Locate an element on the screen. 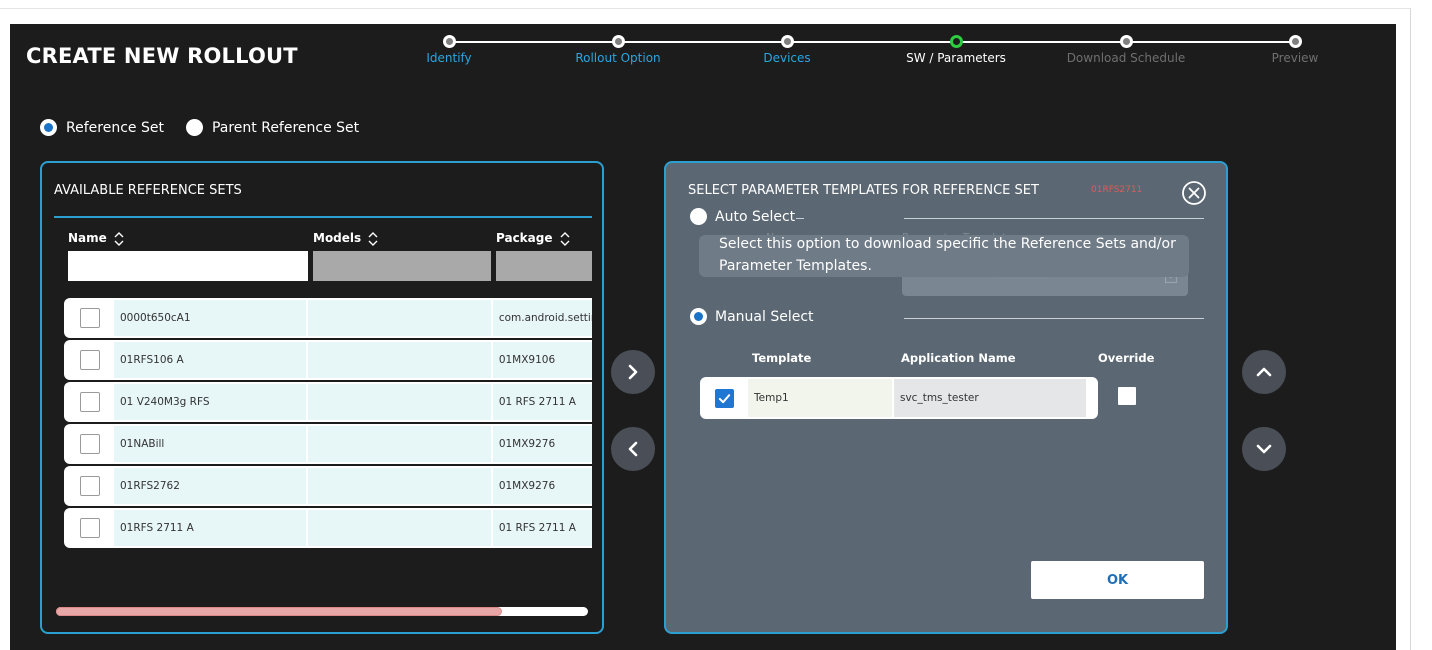  step-rollout-option: Rollout Option is located at coordinates (618, 50).